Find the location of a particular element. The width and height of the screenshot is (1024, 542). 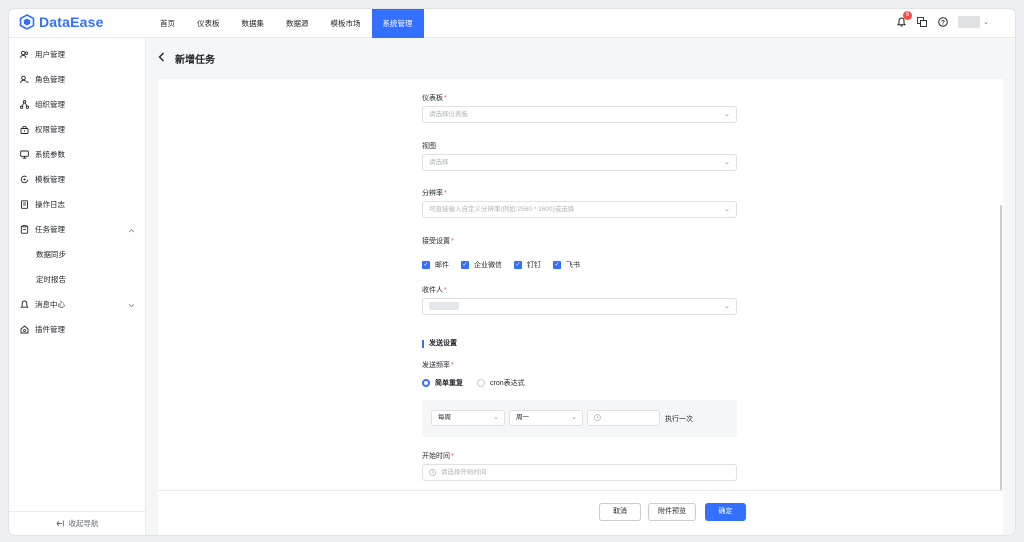

receive-options: ✓ 邮件 ✓ 企业微信 ✓ 钉钉 ✓ 飞书 is located at coordinates (501, 265).